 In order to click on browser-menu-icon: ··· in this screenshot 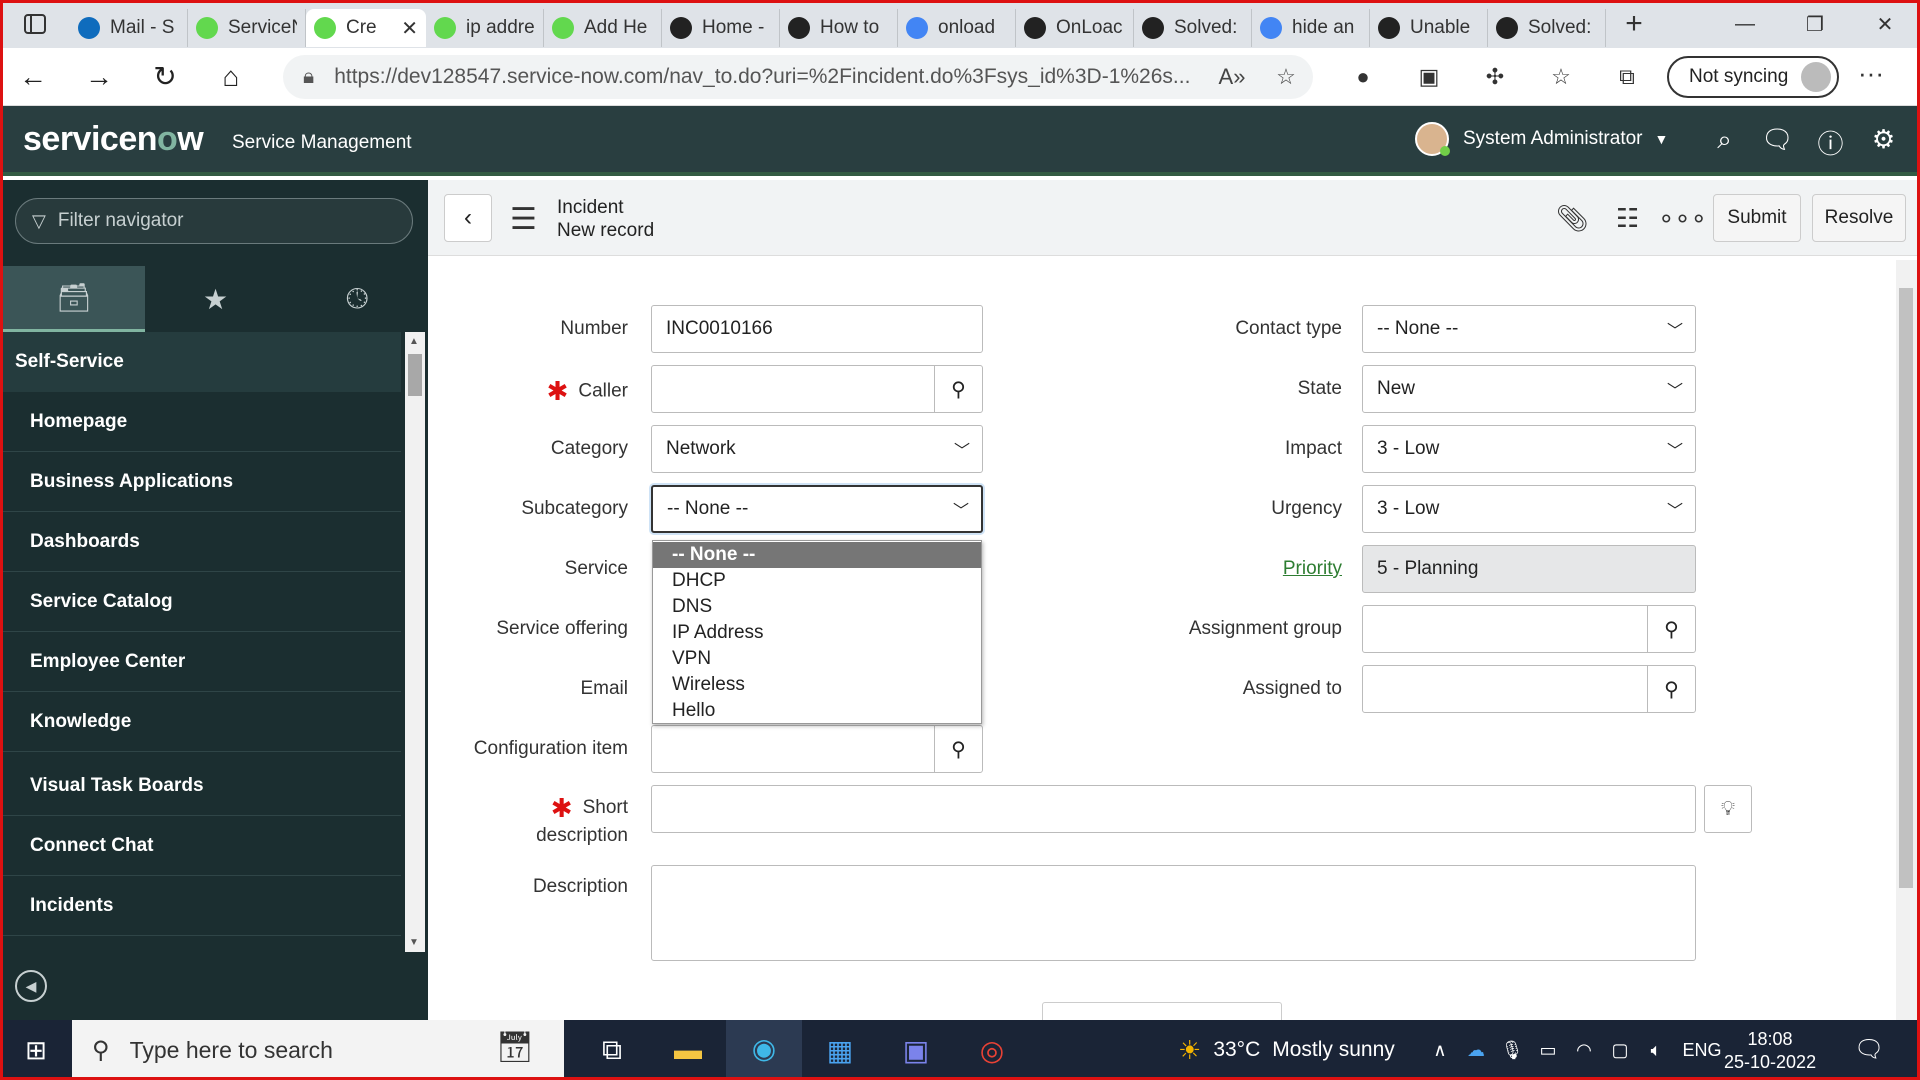, I will do `click(1871, 73)`.